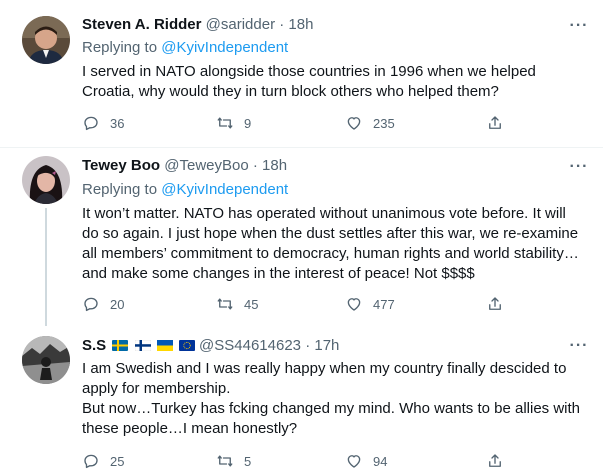 The height and width of the screenshot is (472, 603). What do you see at coordinates (302, 461) in the screenshot?
I see `action-bar: 25 5 94` at bounding box center [302, 461].